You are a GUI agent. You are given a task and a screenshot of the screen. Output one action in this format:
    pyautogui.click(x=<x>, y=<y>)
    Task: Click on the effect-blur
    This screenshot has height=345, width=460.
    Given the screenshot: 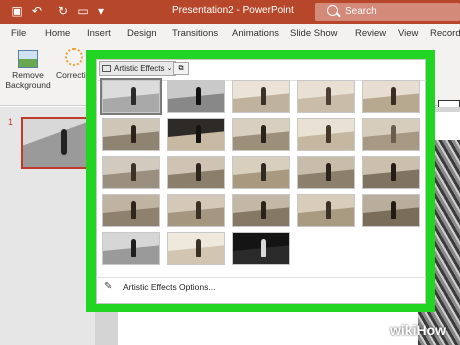 What is the action you would take?
    pyautogui.click(x=391, y=134)
    